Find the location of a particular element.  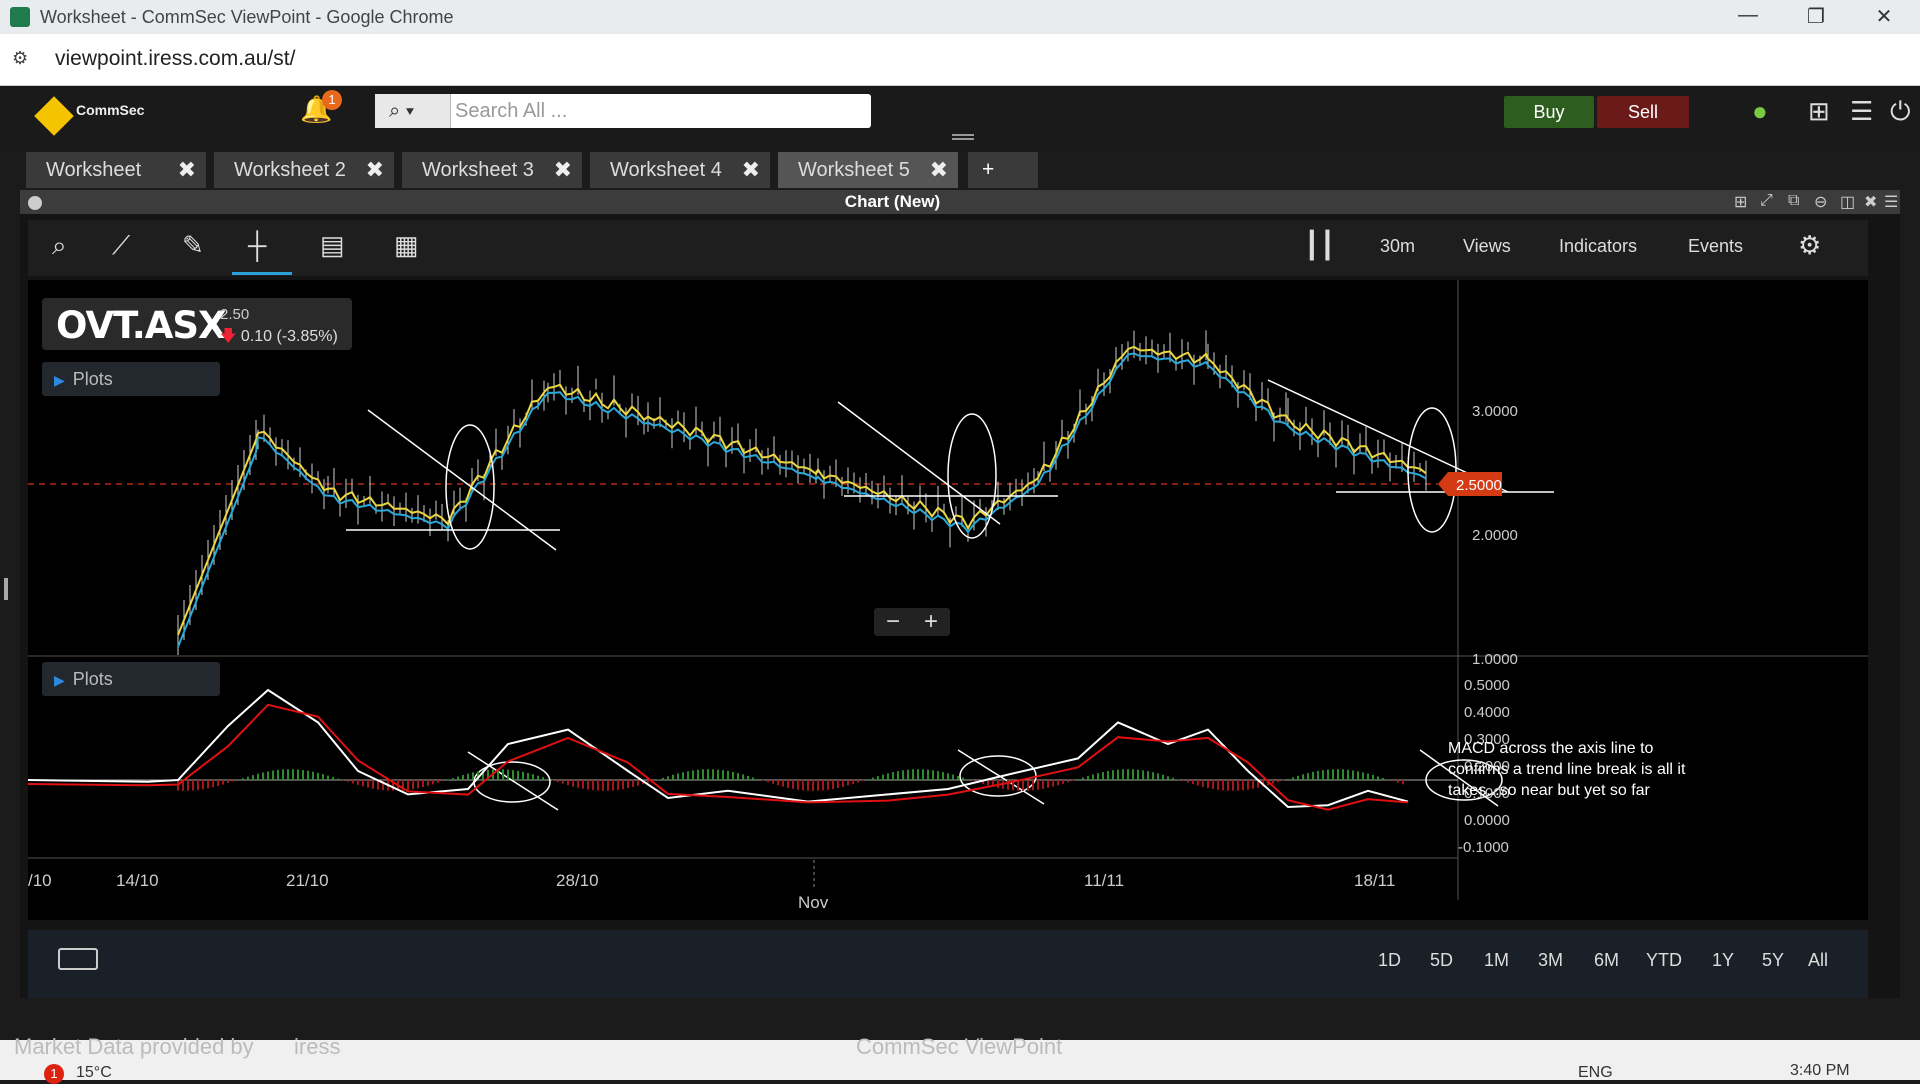

notification-badge: 1 is located at coordinates (332, 100).